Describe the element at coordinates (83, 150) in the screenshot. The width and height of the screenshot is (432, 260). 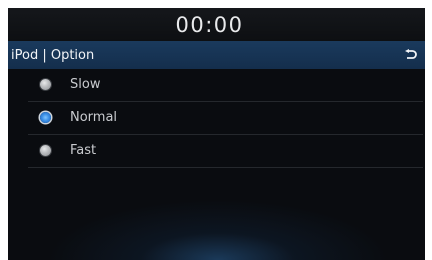
I see `option-label: Fast` at that location.